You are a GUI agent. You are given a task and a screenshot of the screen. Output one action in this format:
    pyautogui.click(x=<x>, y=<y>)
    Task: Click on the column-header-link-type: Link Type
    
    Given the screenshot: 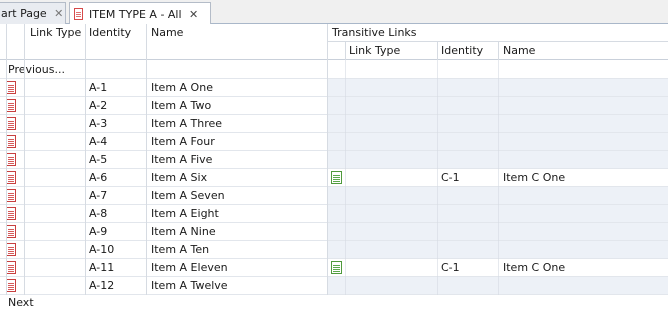 What is the action you would take?
    pyautogui.click(x=55, y=32)
    